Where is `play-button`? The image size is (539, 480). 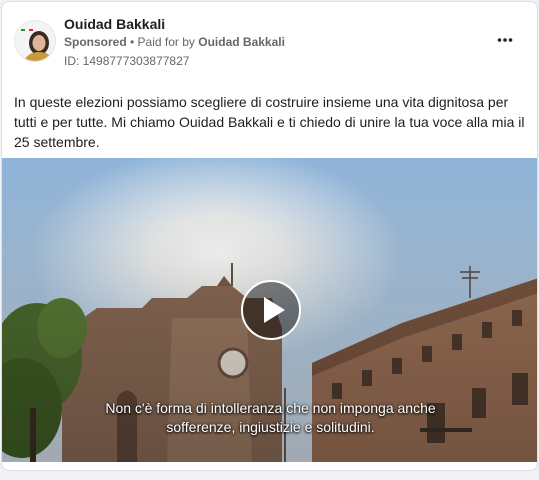 play-button is located at coordinates (271, 310).